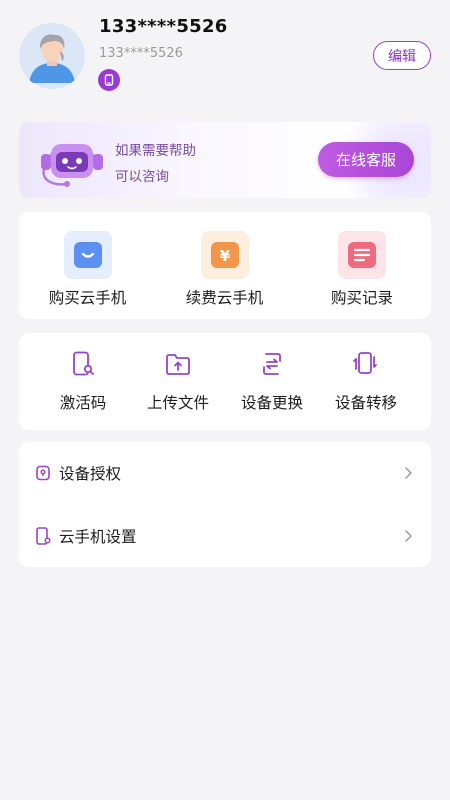 The image size is (450, 800). What do you see at coordinates (155, 151) in the screenshot?
I see `help-prompt: 如果需要帮助` at bounding box center [155, 151].